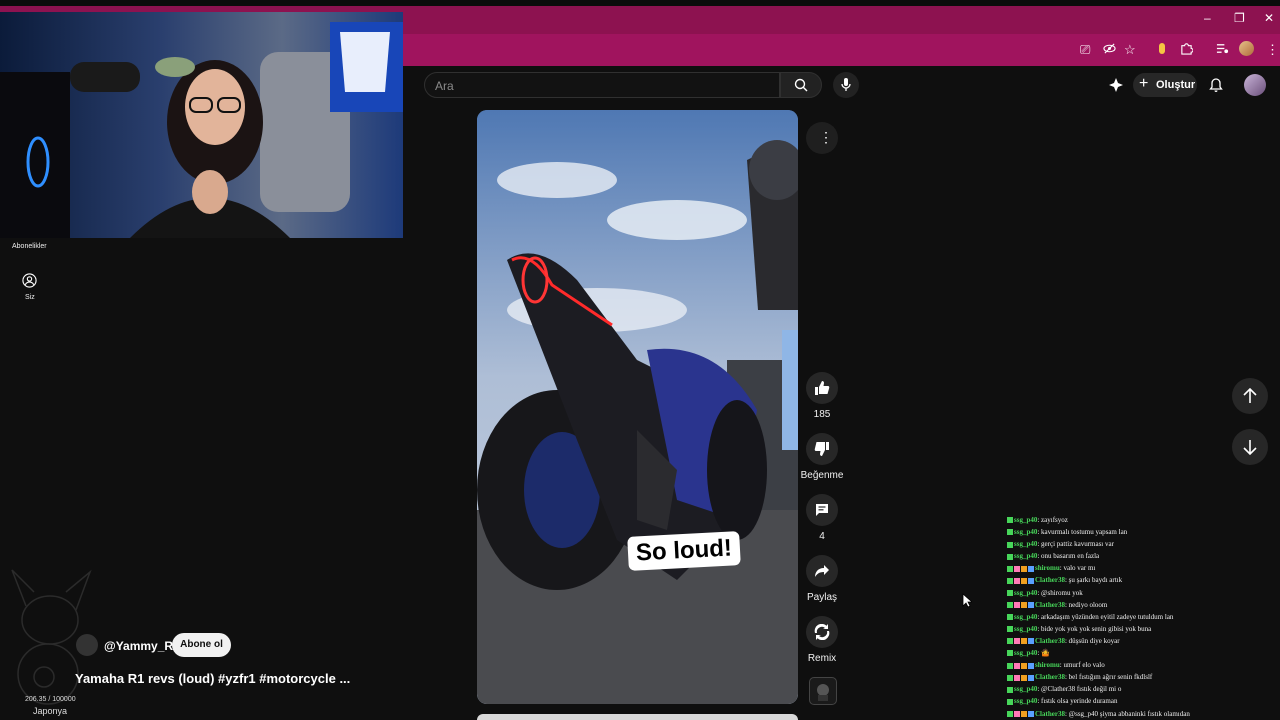  I want to click on chat-message: ssg_p40: zayıfsyoz, so click(1142, 520).